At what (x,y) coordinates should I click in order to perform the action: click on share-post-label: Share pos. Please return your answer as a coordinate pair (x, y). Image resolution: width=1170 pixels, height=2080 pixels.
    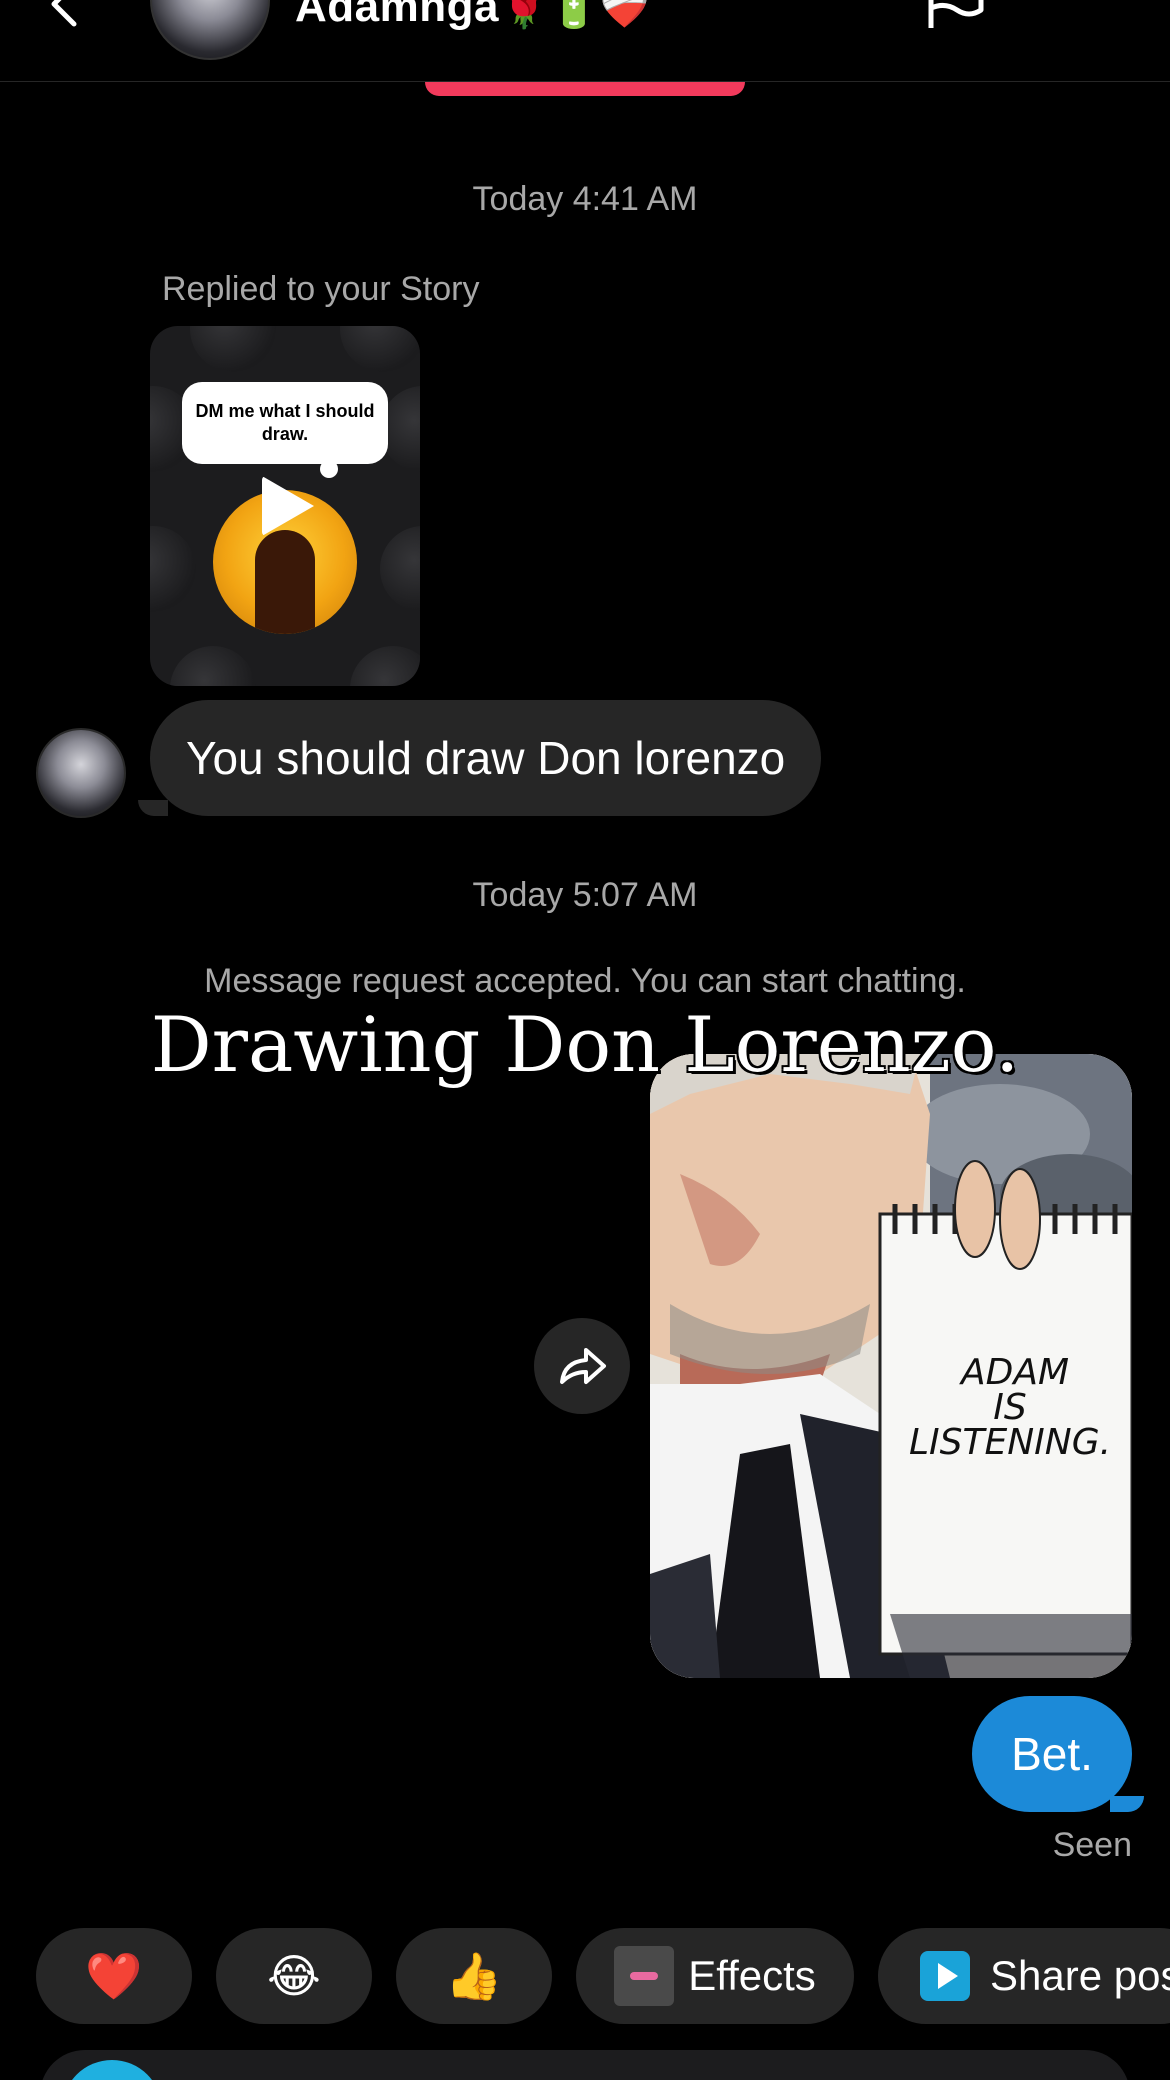
    Looking at the image, I should click on (1080, 1975).